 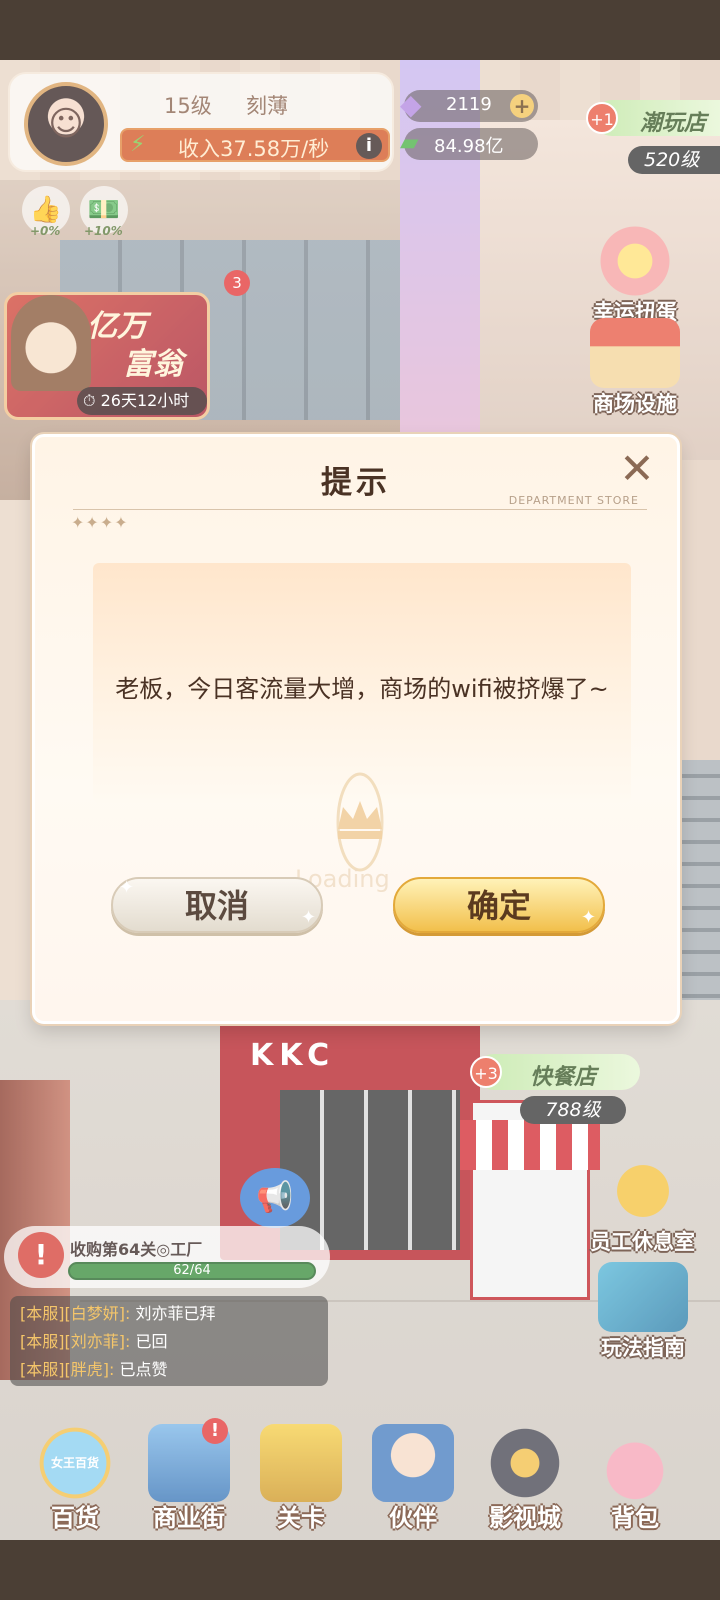 I want to click on bottom-bezel, so click(x=360, y=1570).